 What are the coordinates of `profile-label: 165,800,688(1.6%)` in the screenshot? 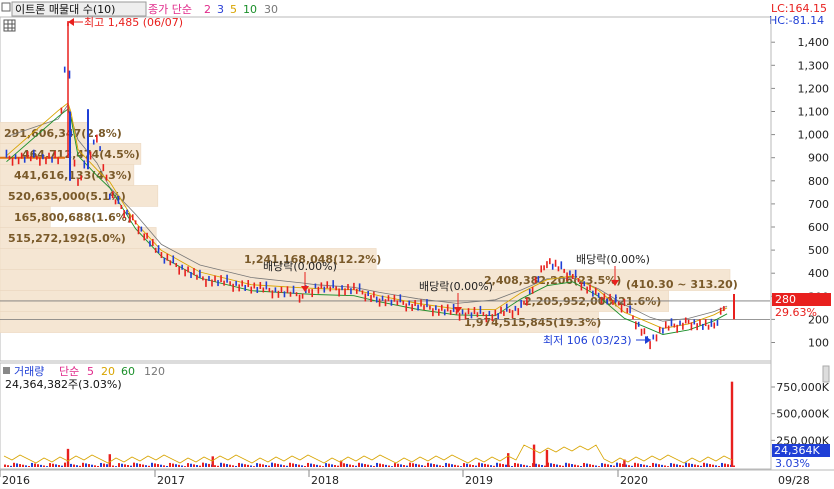 It's located at (73, 217).